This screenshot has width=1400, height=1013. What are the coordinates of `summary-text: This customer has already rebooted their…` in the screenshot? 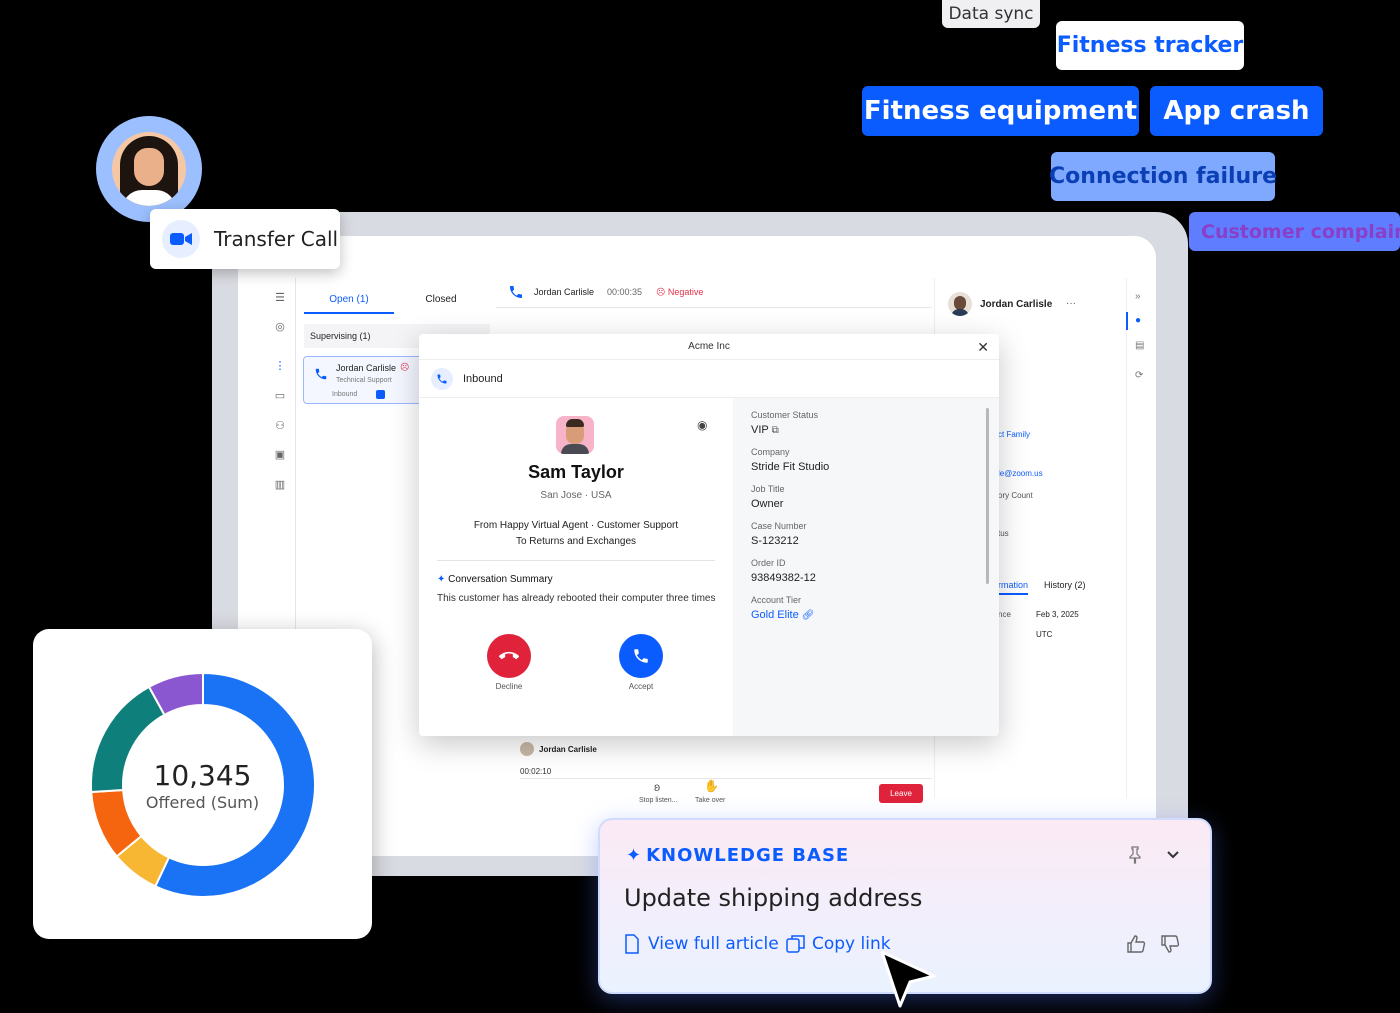 It's located at (576, 598).